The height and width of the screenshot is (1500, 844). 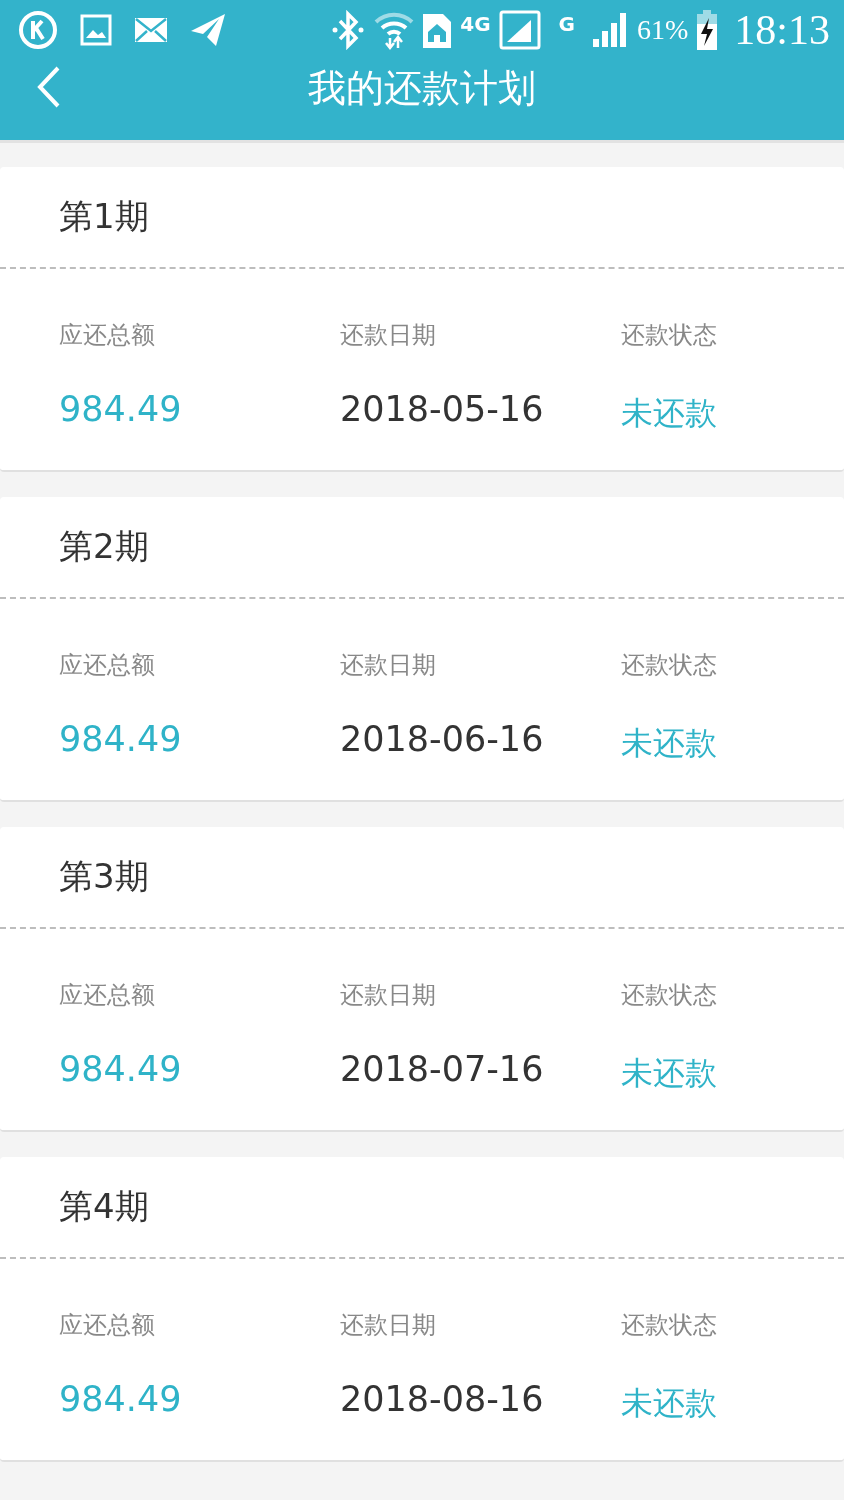 What do you see at coordinates (151, 30) in the screenshot?
I see `mail-icon` at bounding box center [151, 30].